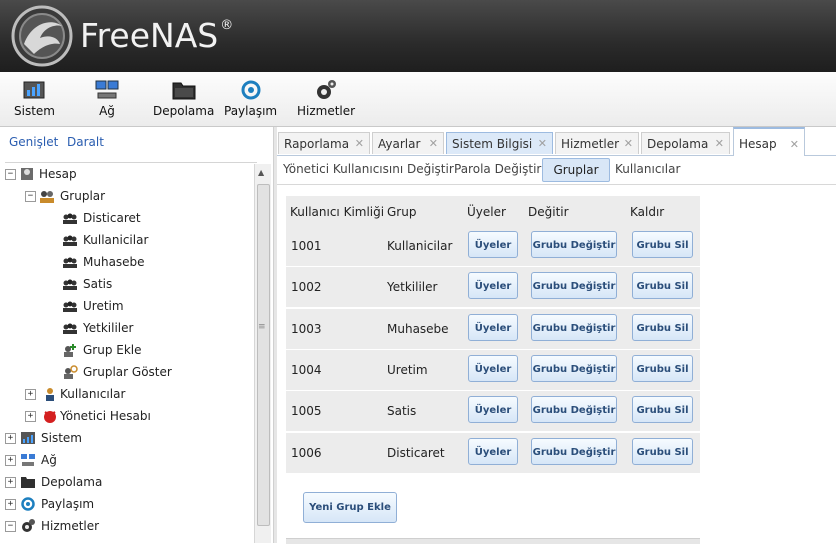 The height and width of the screenshot is (544, 836). Describe the element at coordinates (33, 142) in the screenshot. I see `expand-all-link: Genişlet` at that location.